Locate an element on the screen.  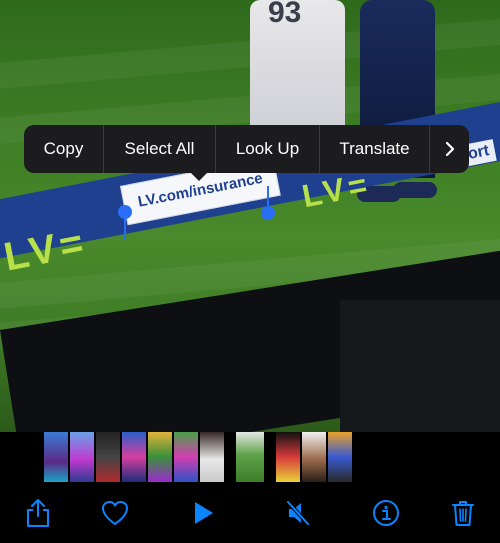
menu-more-button is located at coordinates (449, 149).